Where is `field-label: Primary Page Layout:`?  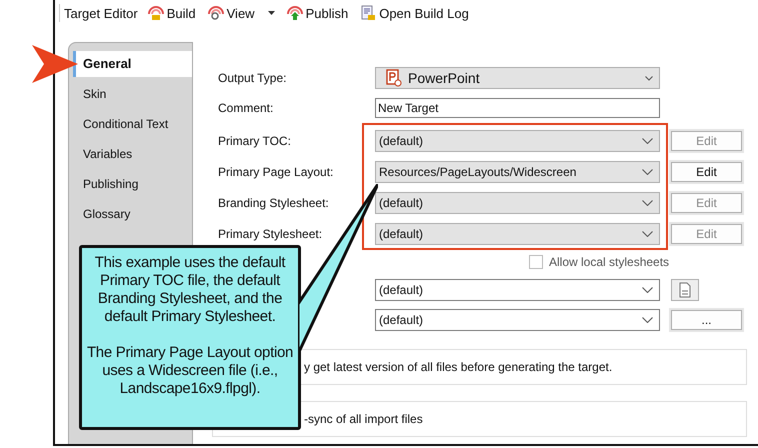 field-label: Primary Page Layout: is located at coordinates (276, 171).